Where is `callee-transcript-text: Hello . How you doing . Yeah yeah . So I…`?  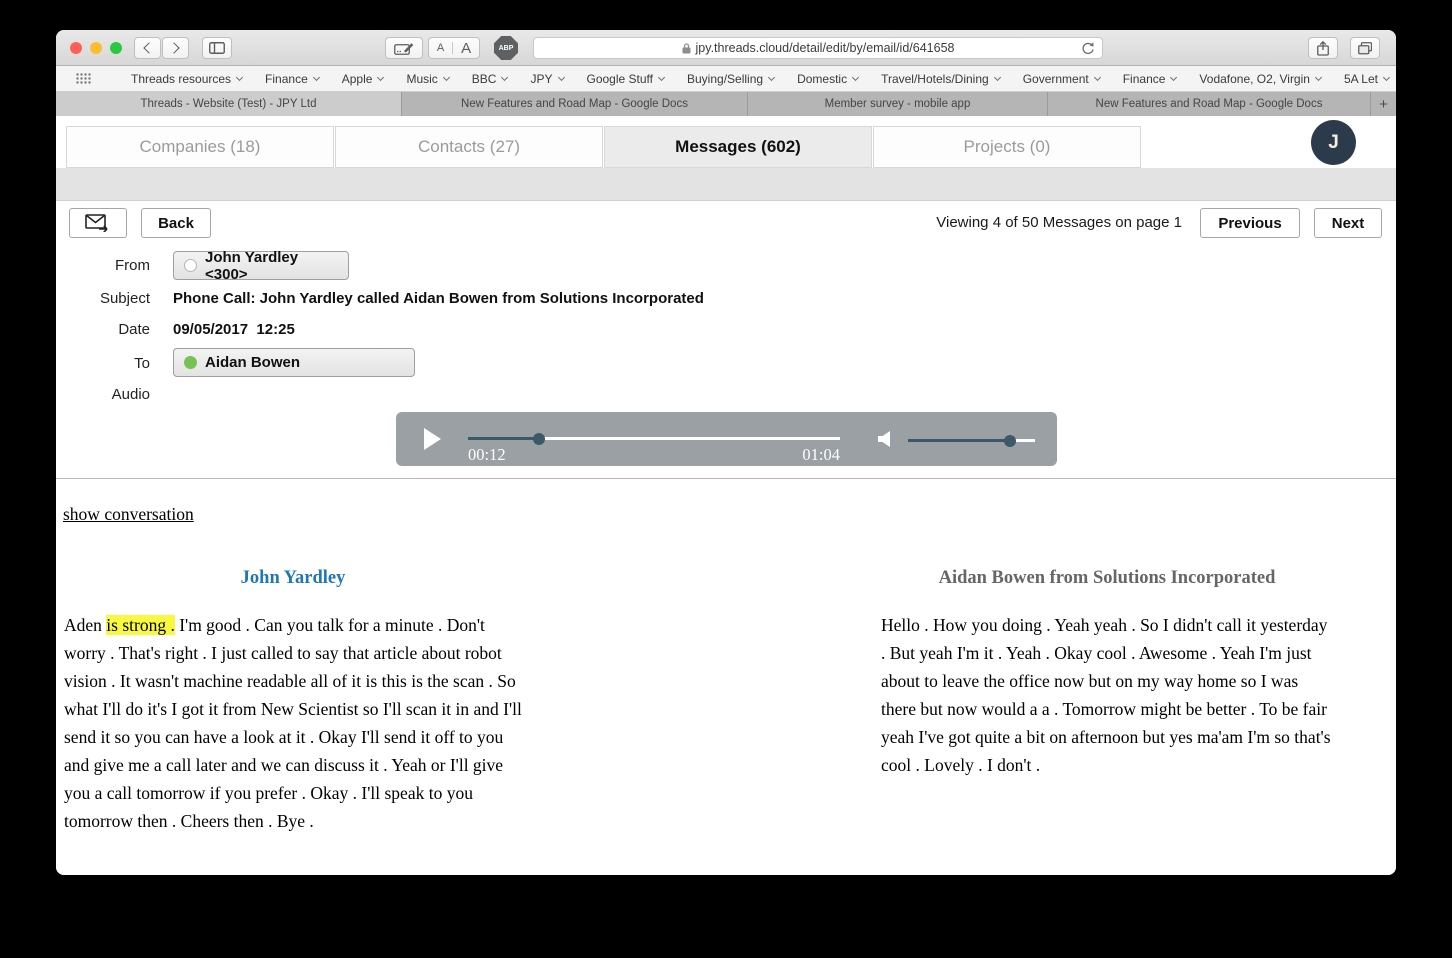 callee-transcript-text: Hello . How you doing . Yeah yeah . So I… is located at coordinates (1106, 695).